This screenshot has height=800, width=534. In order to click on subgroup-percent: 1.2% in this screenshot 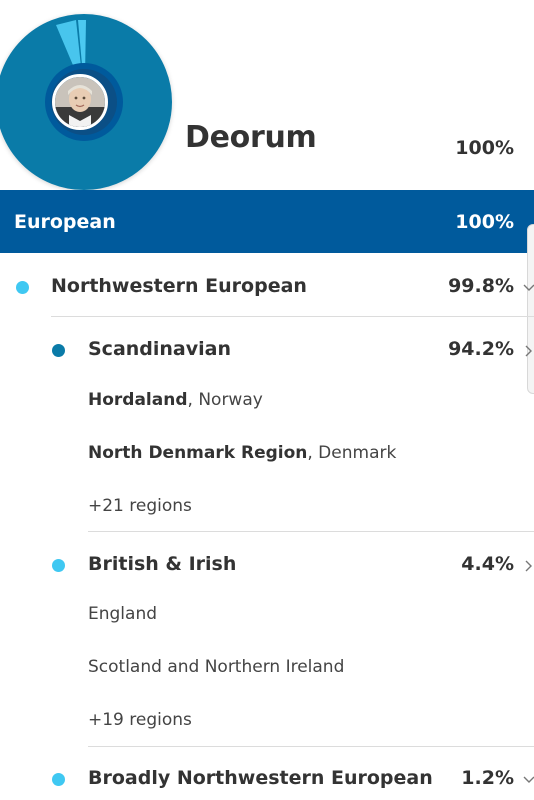, I will do `click(487, 778)`.